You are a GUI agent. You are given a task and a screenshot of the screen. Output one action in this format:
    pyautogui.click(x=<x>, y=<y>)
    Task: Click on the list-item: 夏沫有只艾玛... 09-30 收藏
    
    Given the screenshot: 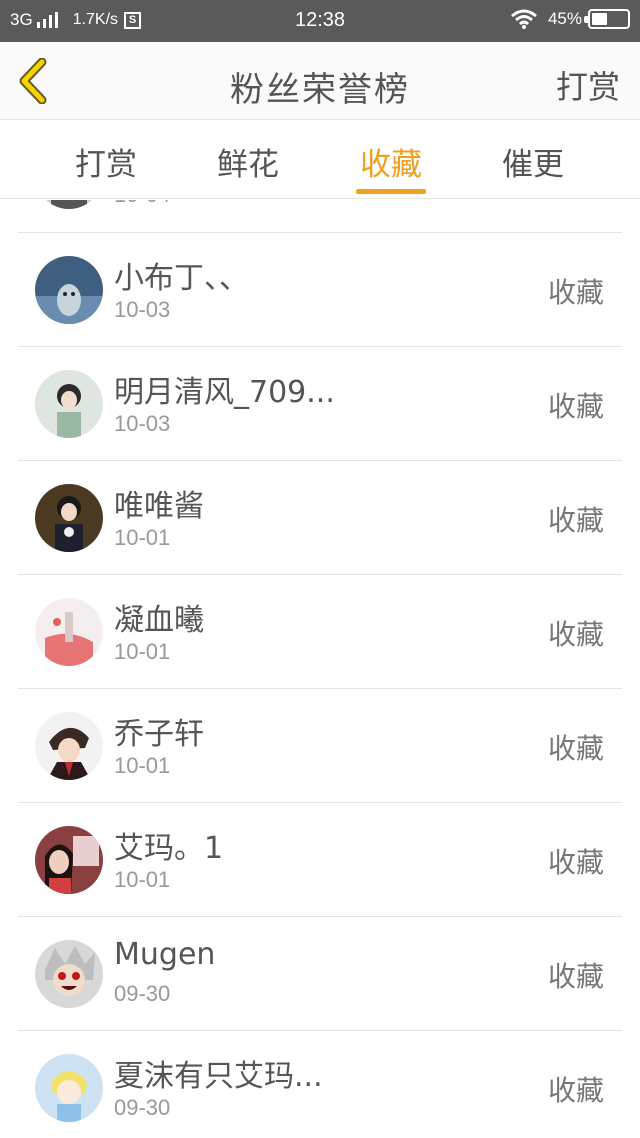 What is the action you would take?
    pyautogui.click(x=320, y=1084)
    